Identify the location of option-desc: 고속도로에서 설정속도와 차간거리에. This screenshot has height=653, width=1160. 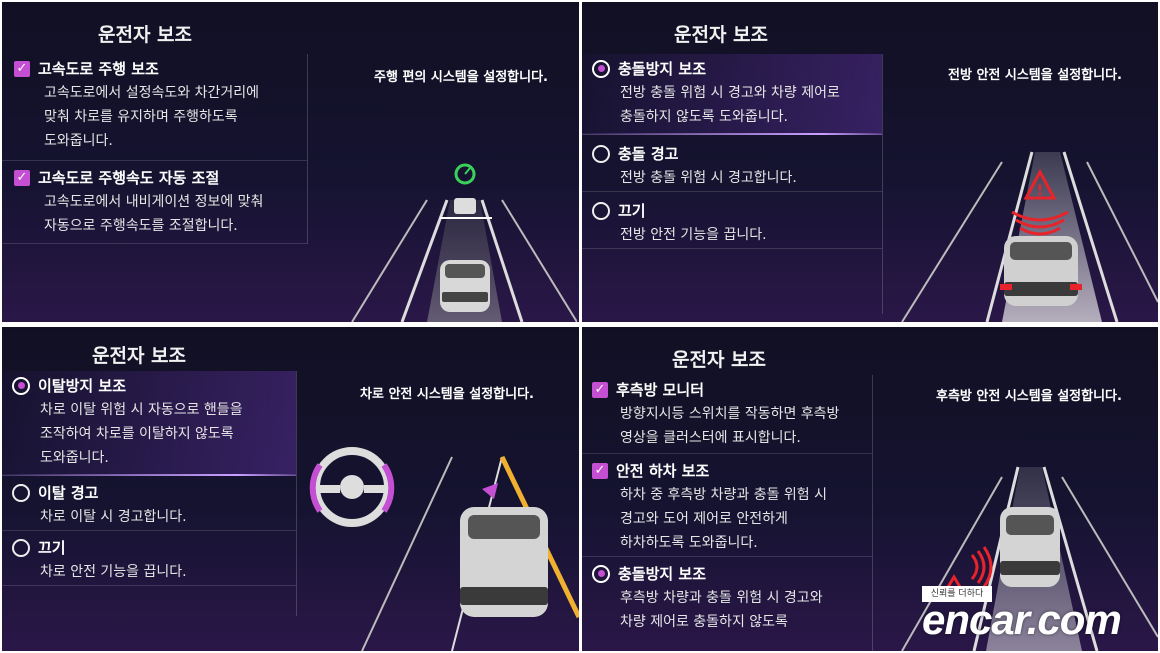
(151, 93).